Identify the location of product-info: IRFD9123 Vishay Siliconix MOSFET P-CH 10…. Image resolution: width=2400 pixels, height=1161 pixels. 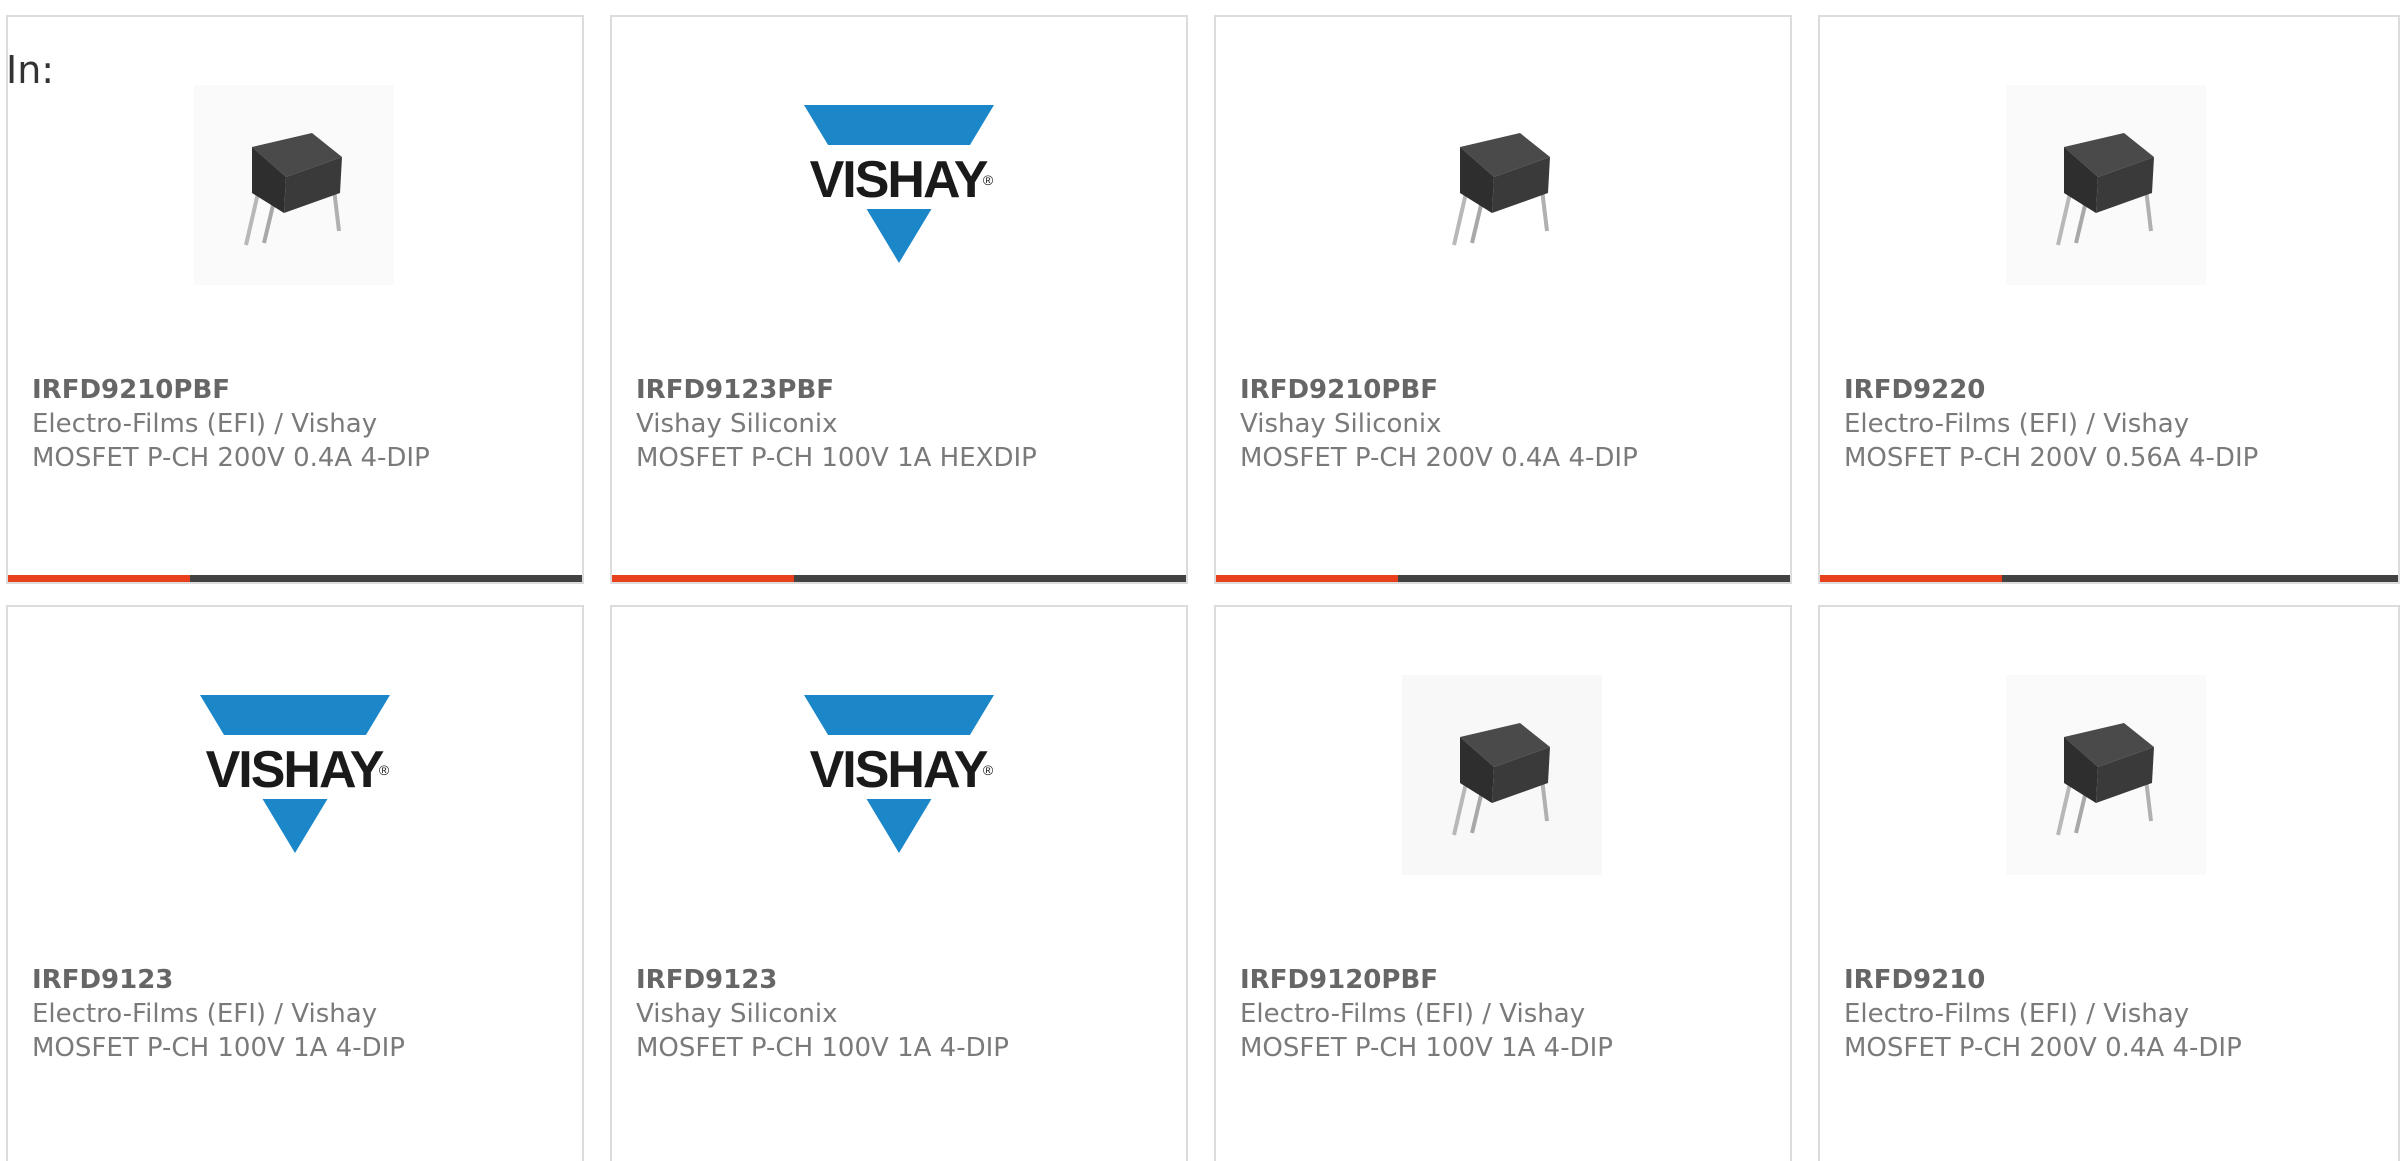
(905, 1014).